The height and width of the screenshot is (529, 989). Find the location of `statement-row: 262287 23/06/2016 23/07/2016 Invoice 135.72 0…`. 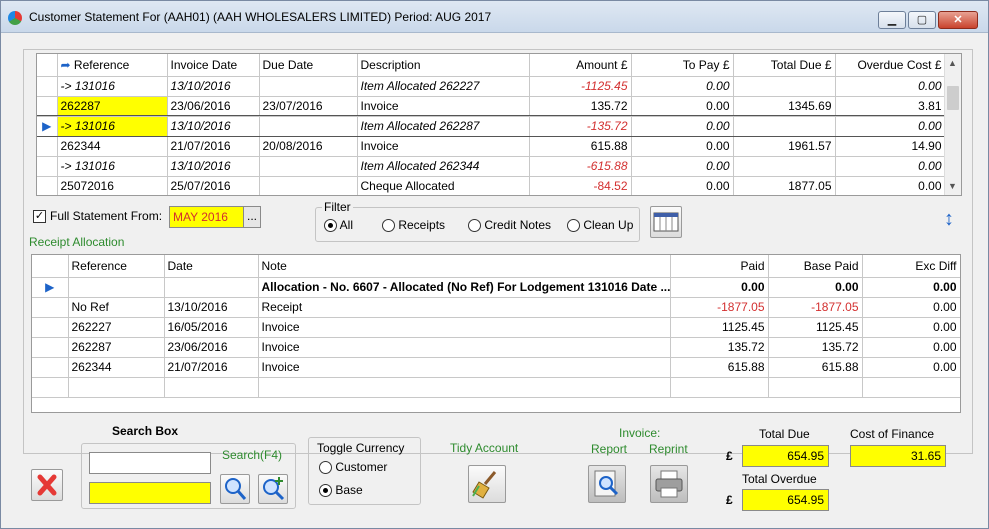

statement-row: 262287 23/06/2016 23/07/2016 Invoice 135.72 0… is located at coordinates (491, 106).